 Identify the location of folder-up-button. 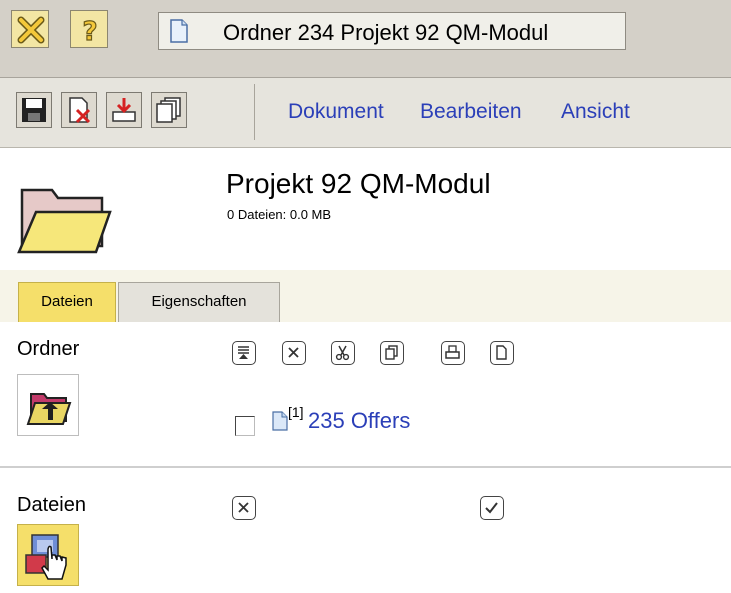
(48, 405).